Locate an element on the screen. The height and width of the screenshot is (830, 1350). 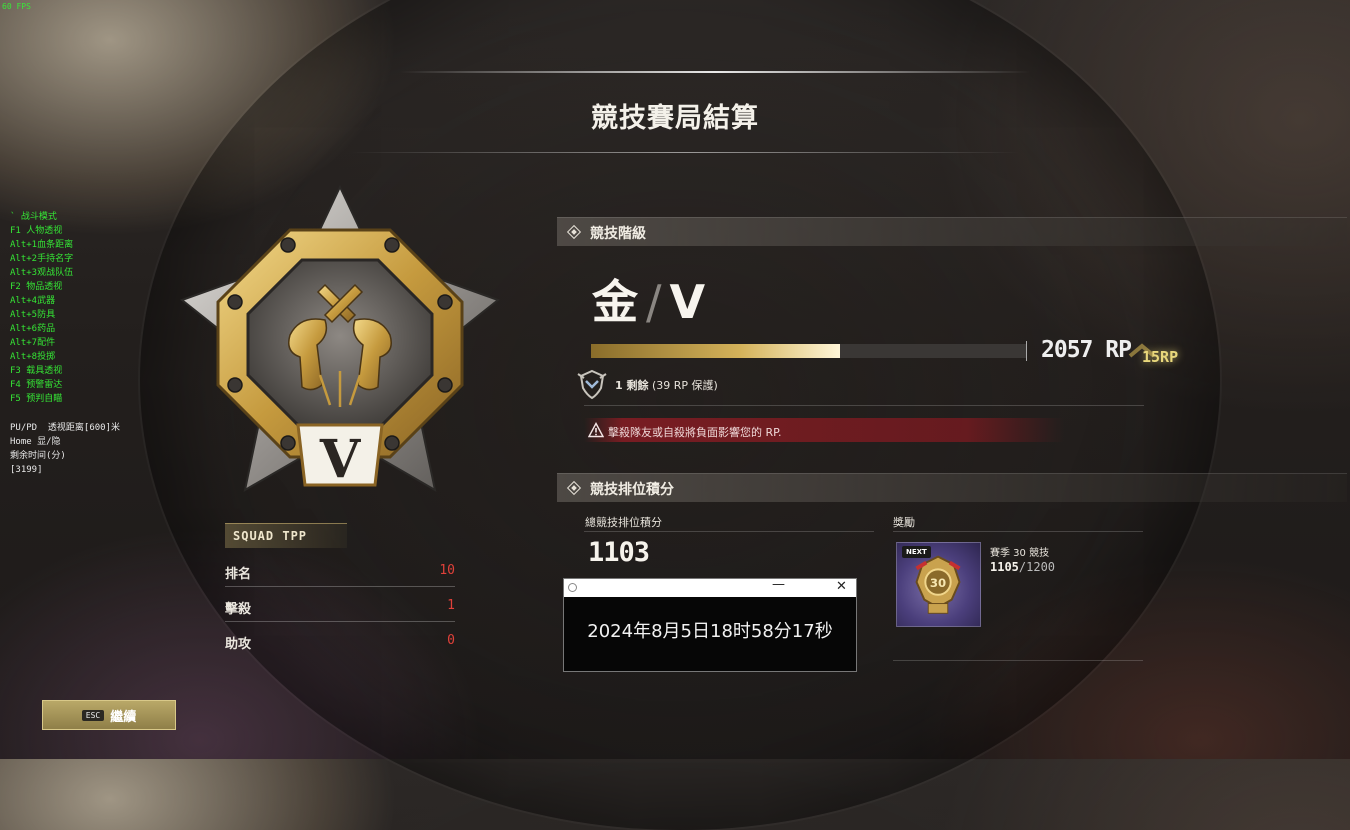
cheat-menu-item: Alt+3观战队伍 is located at coordinates (42, 273).